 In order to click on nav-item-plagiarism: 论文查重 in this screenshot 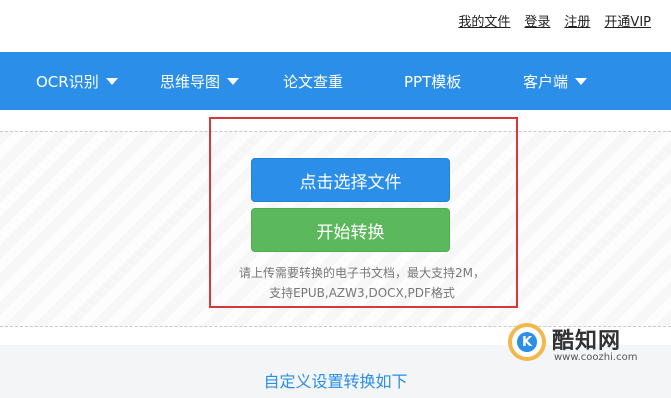, I will do `click(313, 81)`.